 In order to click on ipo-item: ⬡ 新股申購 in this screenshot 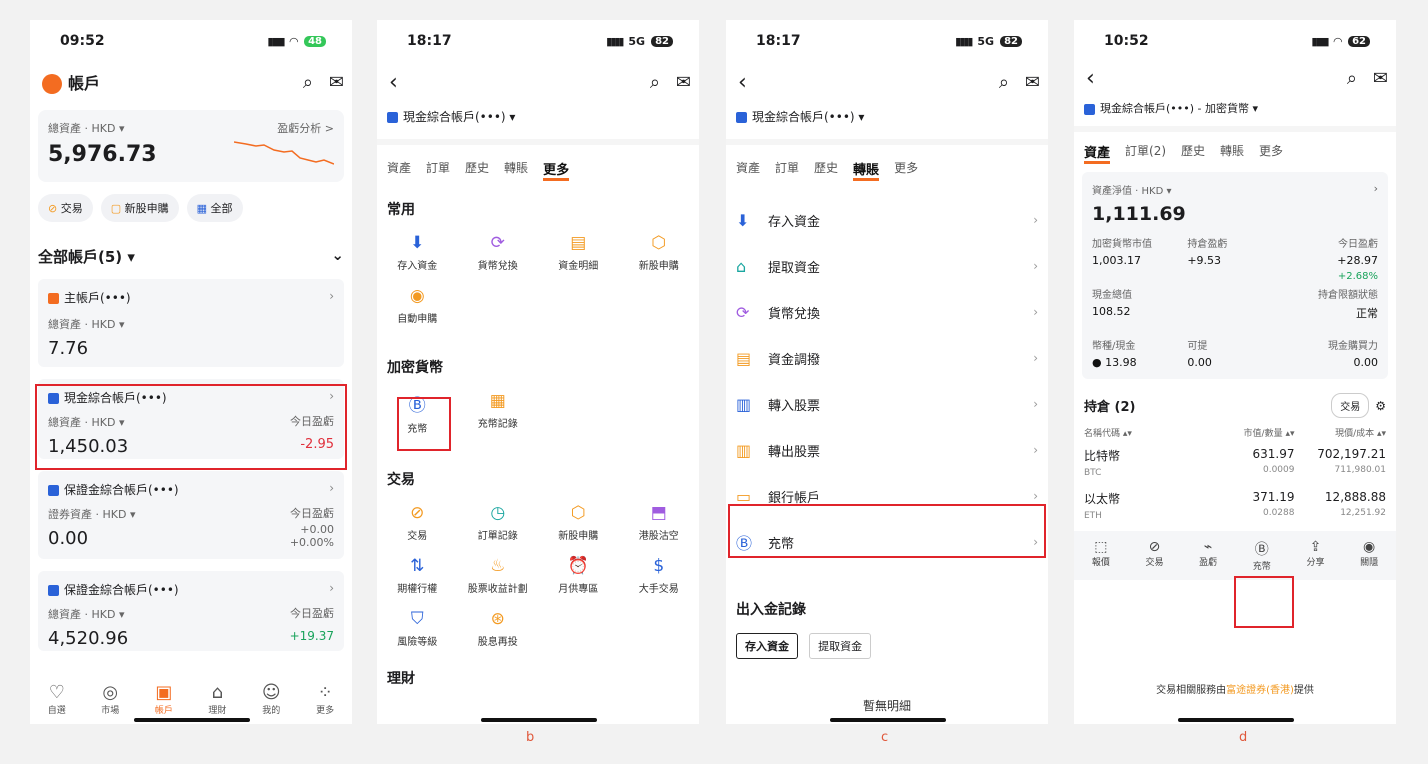, I will do `click(659, 252)`.